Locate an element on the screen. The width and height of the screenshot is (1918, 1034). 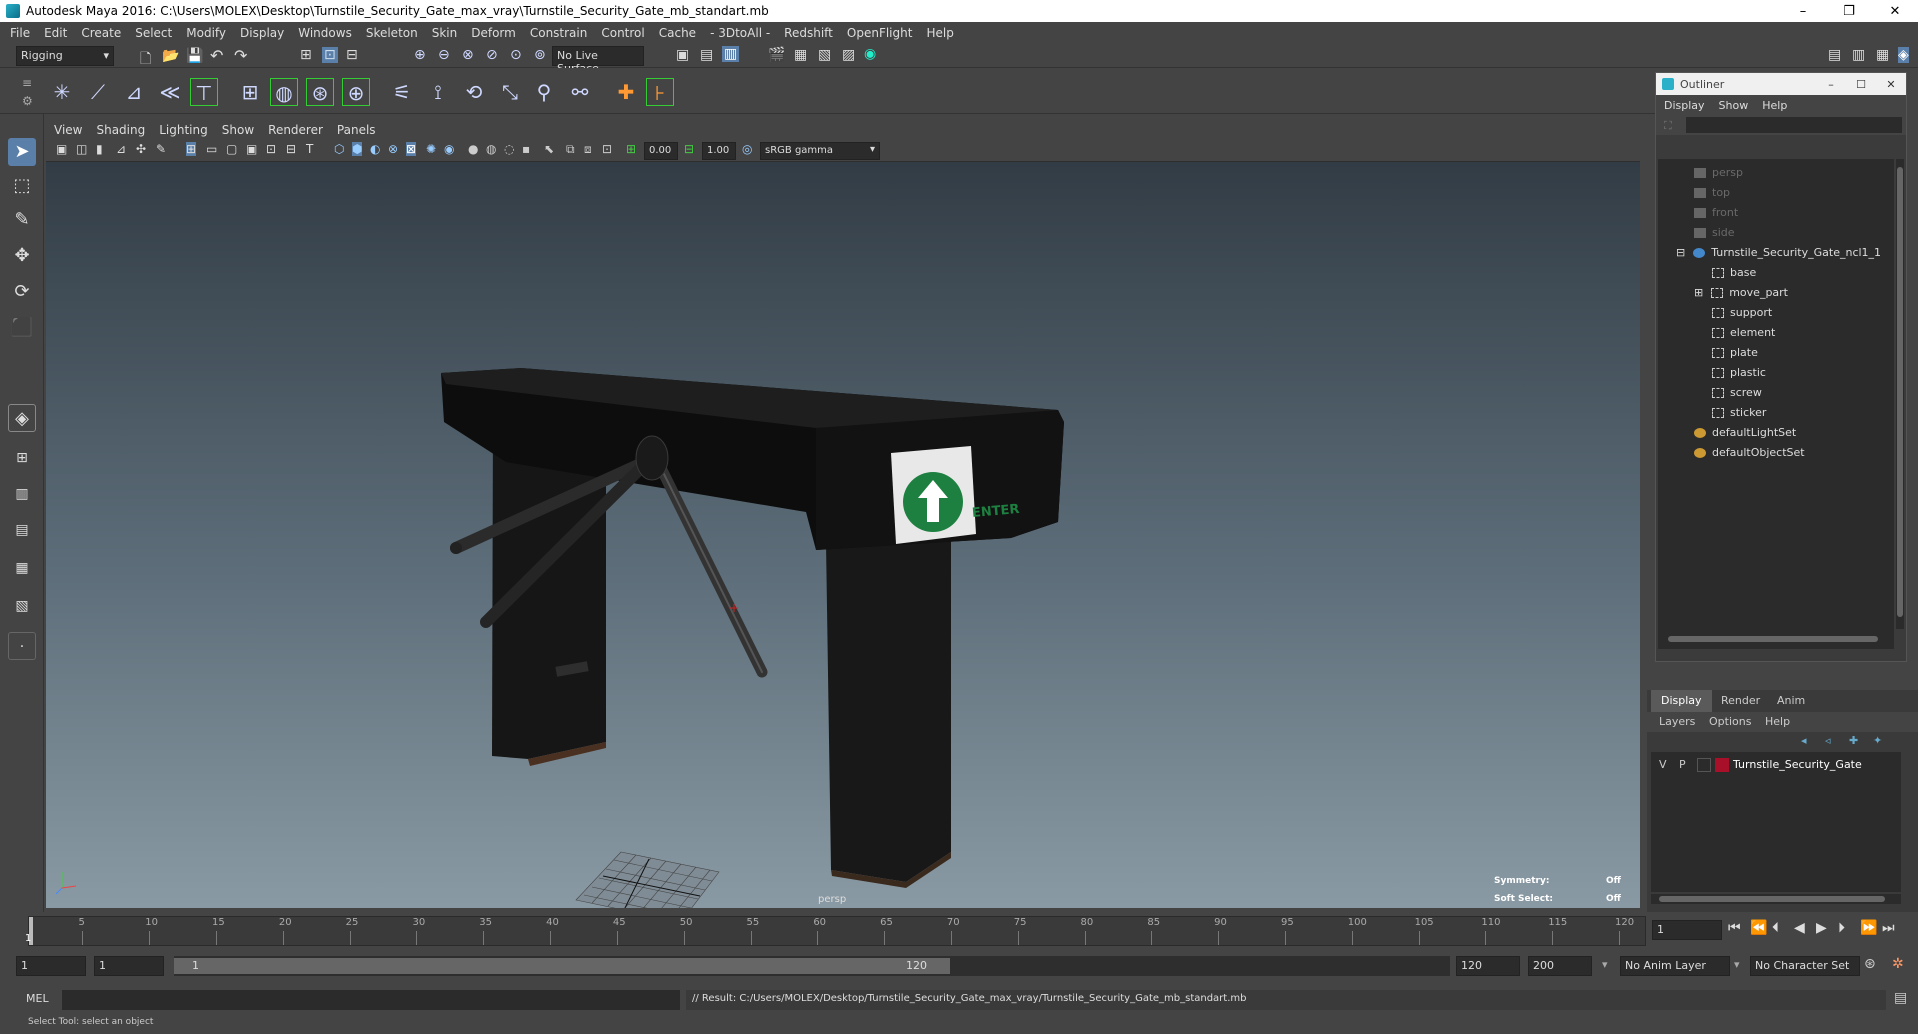
scene-end-field: 200 is located at coordinates (1560, 966).